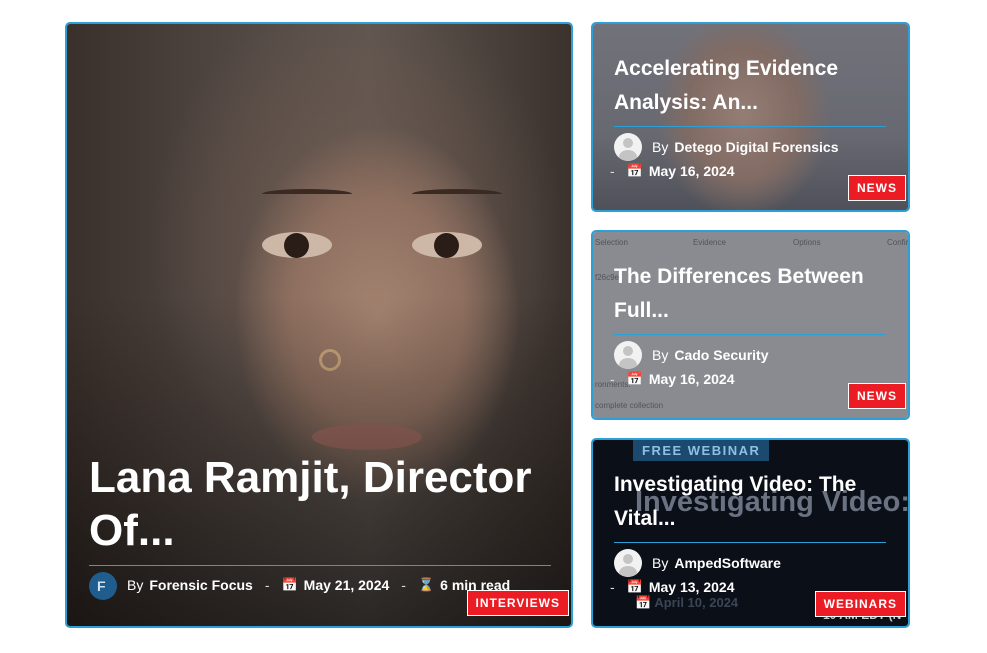 The width and height of the screenshot is (987, 653). Describe the element at coordinates (807, 242) in the screenshot. I see `background-text: Options` at that location.